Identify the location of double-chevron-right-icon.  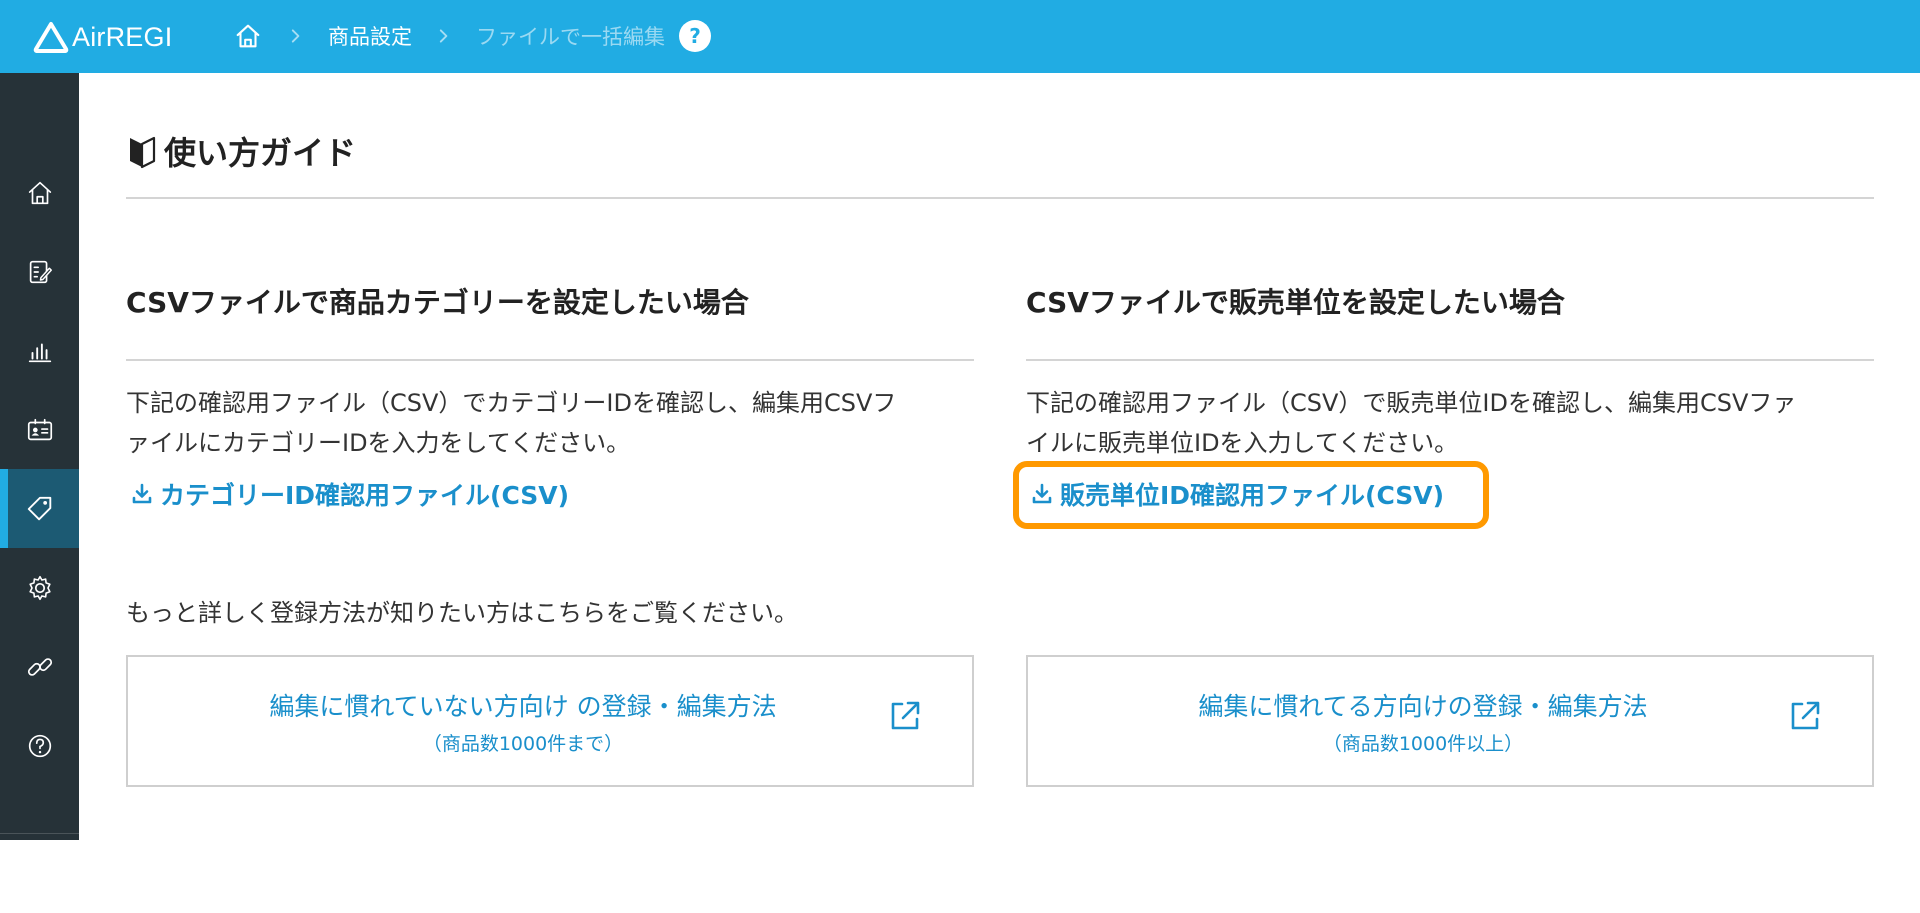
(40, 874).